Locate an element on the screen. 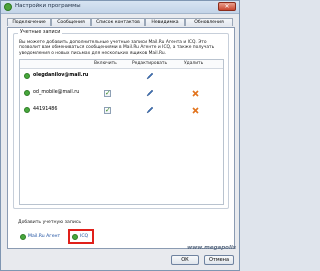  close-button: ✕ is located at coordinates (227, 6).